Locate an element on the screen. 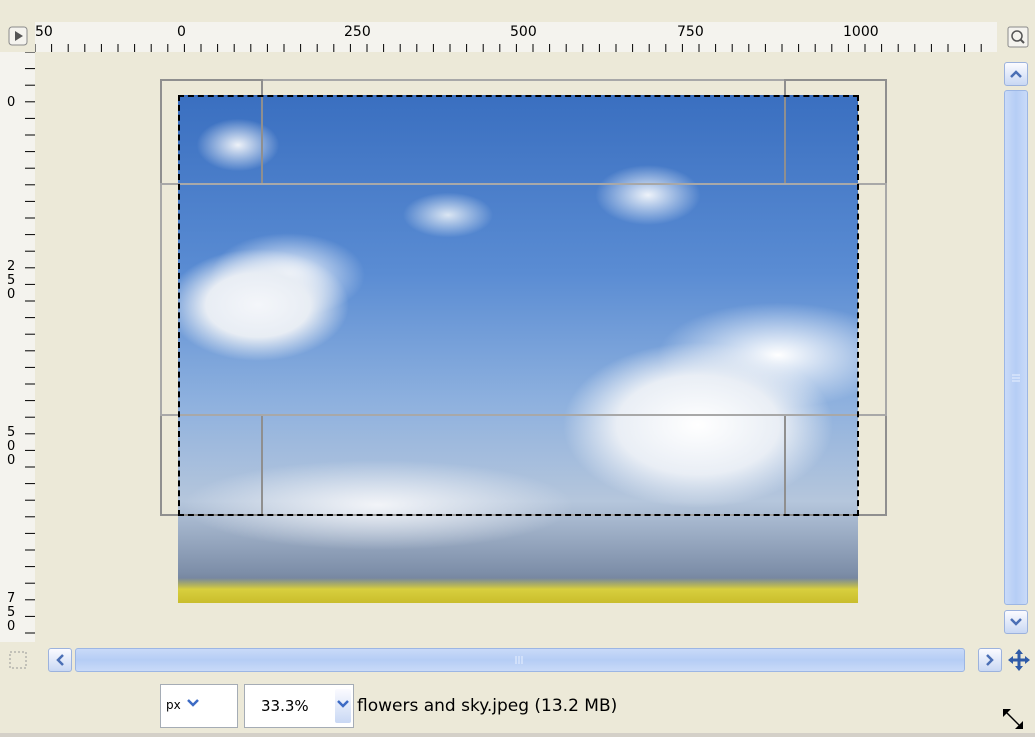 Image resolution: width=1035 pixels, height=737 pixels. top-edge is located at coordinates (517, 11).